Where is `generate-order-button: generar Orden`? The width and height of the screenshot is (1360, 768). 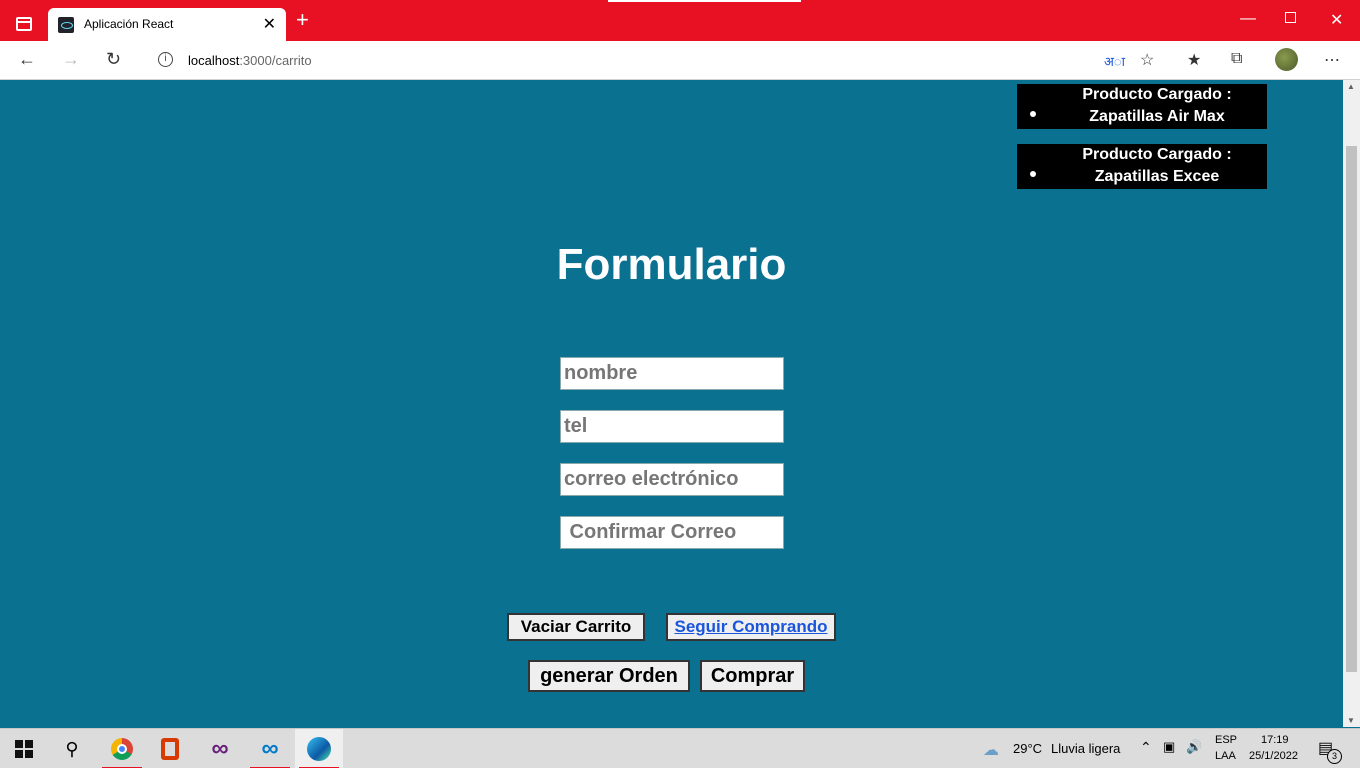 generate-order-button: generar Orden is located at coordinates (609, 676).